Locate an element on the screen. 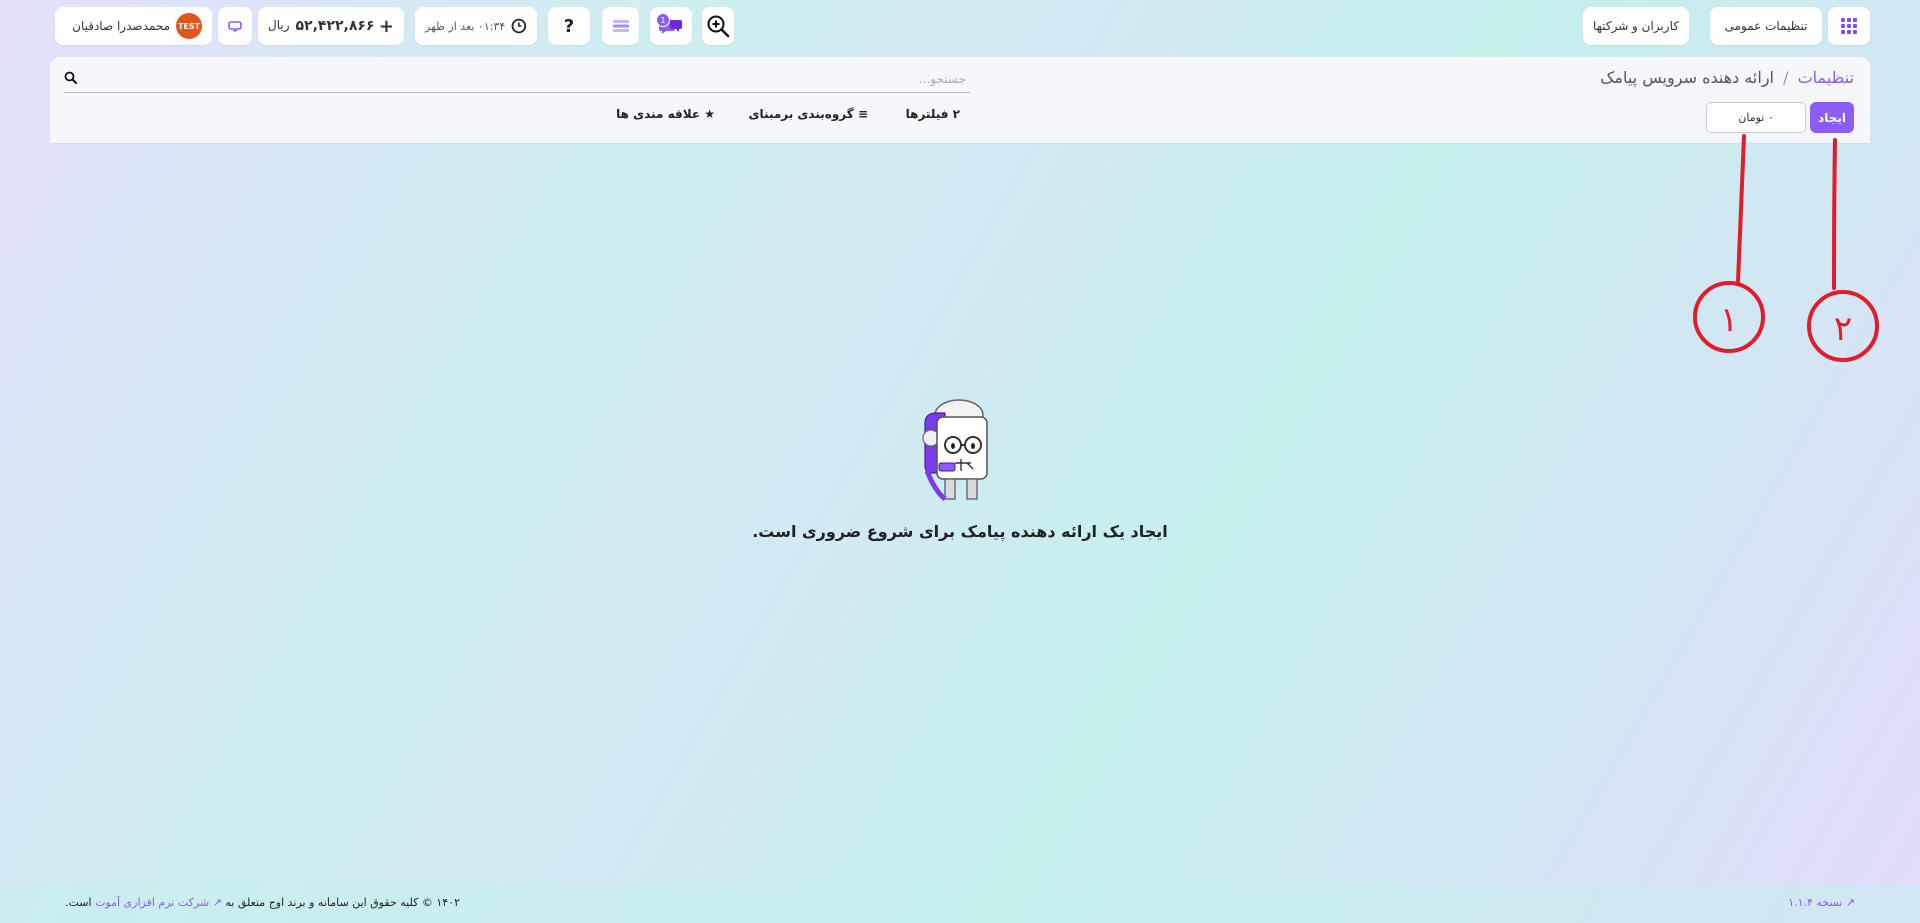 The image size is (1920, 923). help-button: ? is located at coordinates (569, 26).